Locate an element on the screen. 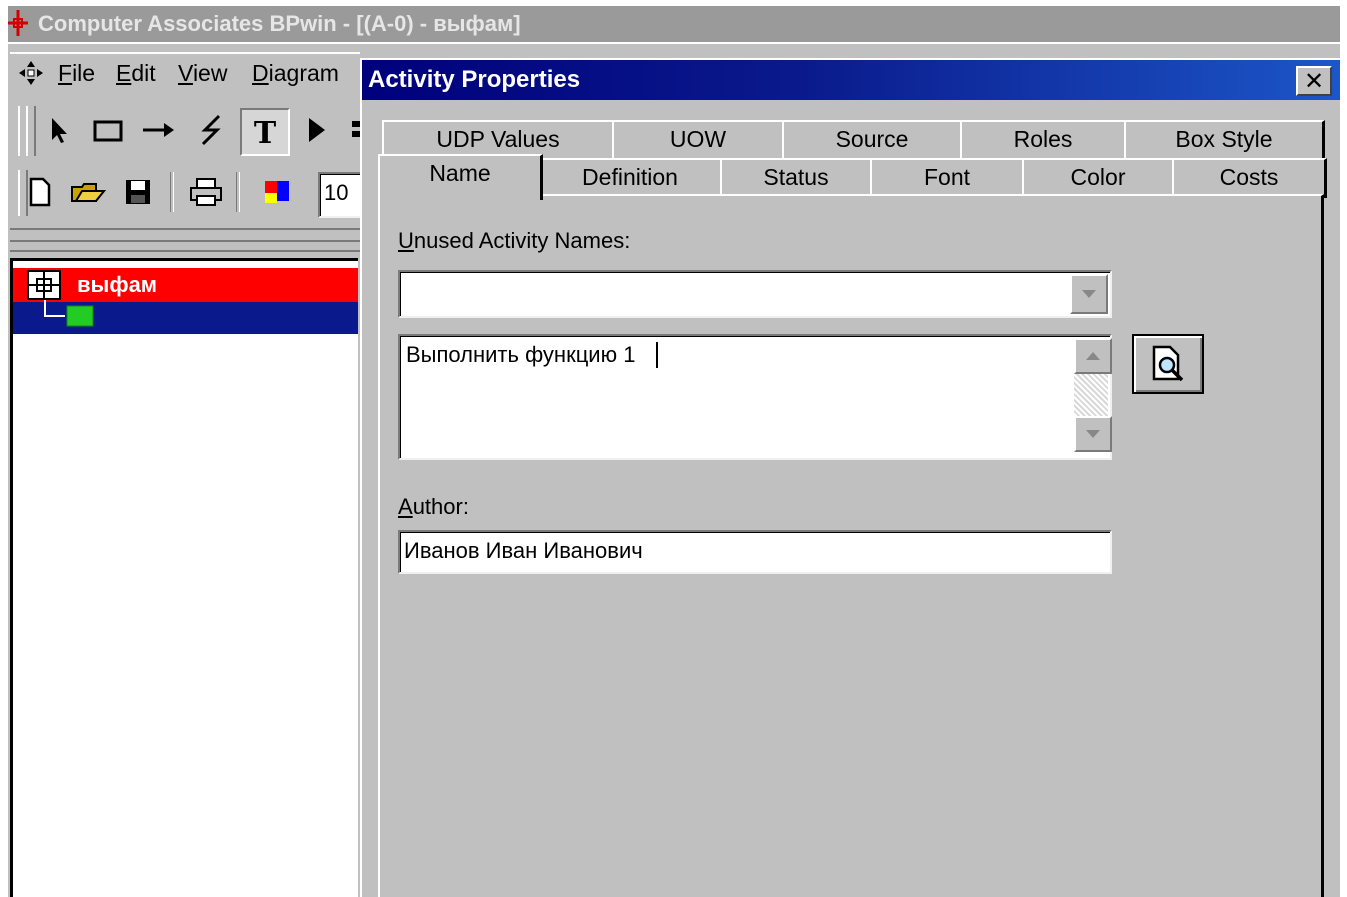  pointer-tool-button is located at coordinates (60, 130).